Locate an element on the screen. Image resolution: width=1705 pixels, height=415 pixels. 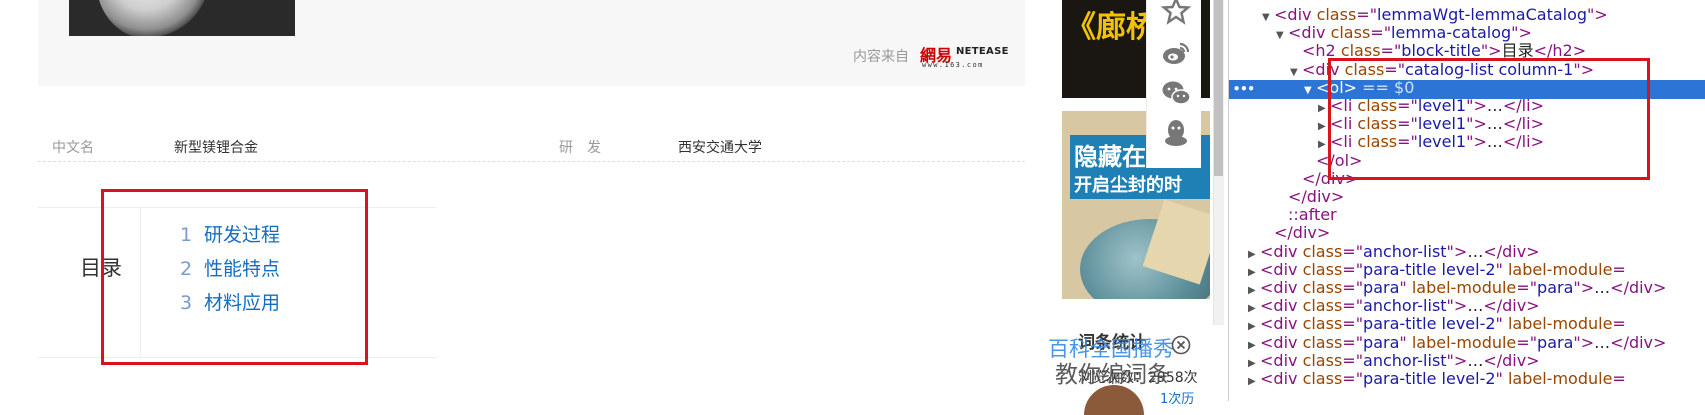
stats-history-link: 1次历 is located at coordinates (1177, 397).